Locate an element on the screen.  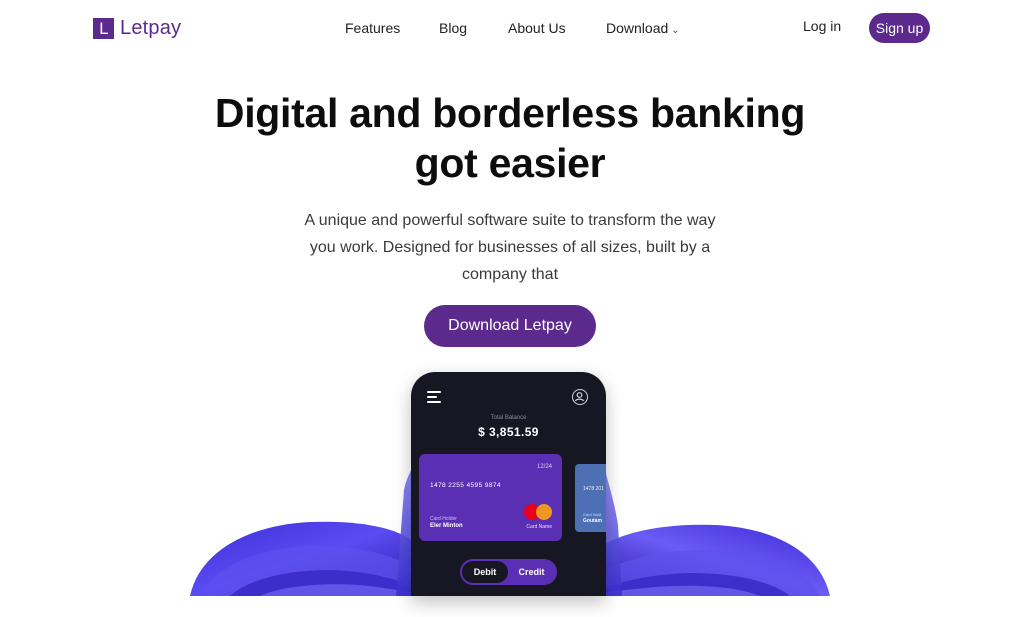
card-holder-name: Eler Minton is located at coordinates (446, 526).